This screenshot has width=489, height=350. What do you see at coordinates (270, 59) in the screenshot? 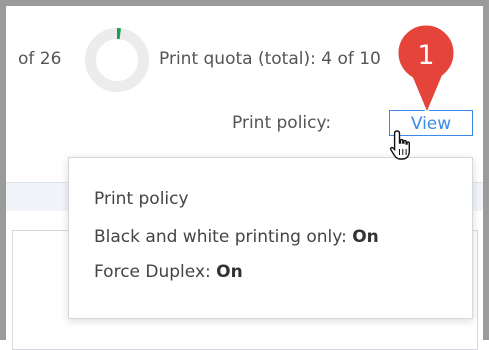
I see `print-quota-label: Print quota (total): 4 of 10` at bounding box center [270, 59].